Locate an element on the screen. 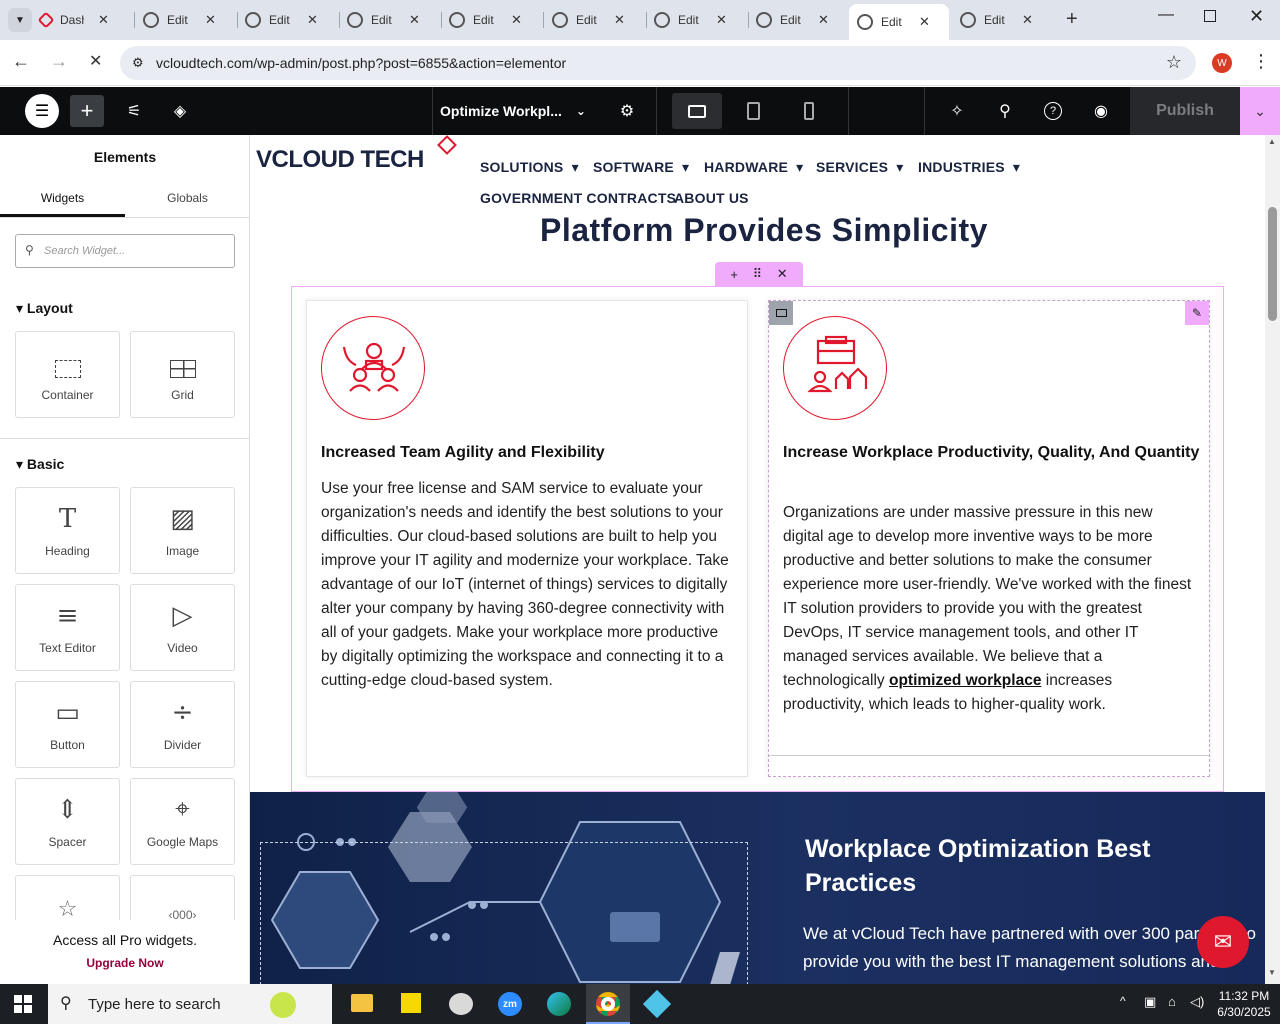 The width and height of the screenshot is (1280, 1024). nav-item-services: SERVICES ▾ is located at coordinates (859, 167).